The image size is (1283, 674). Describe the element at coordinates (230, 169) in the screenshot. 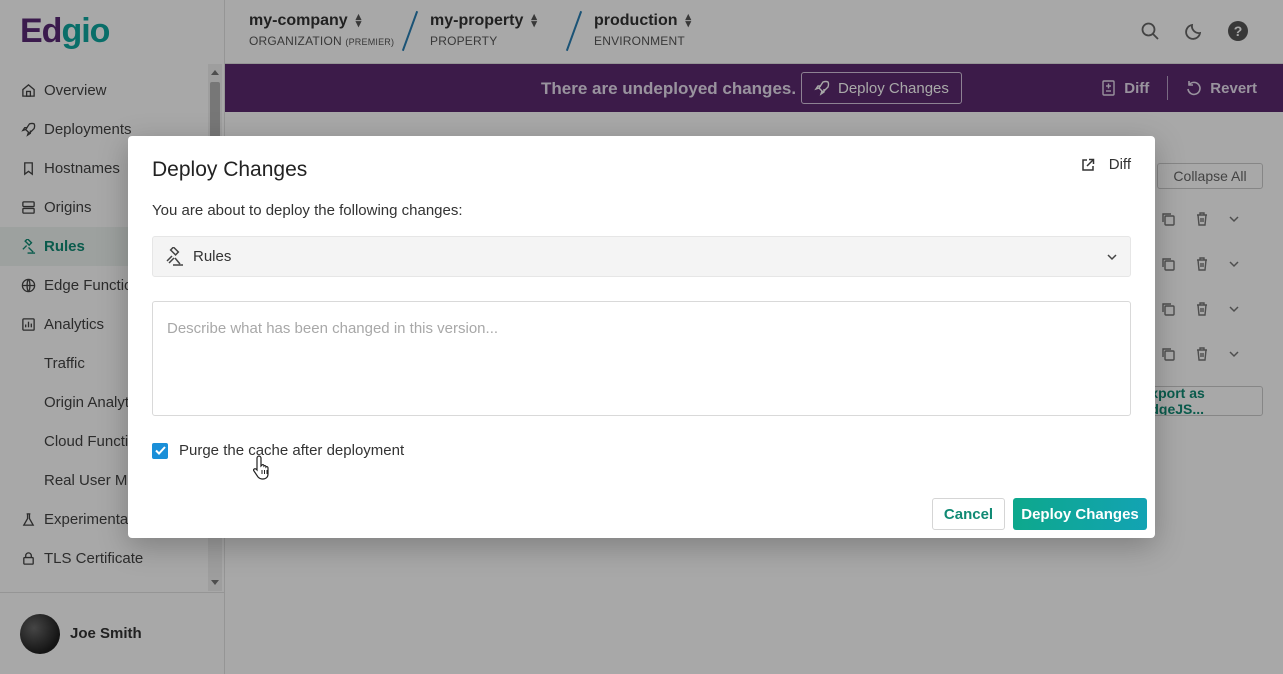

I see `dialog-title: Deploy Changes` at that location.